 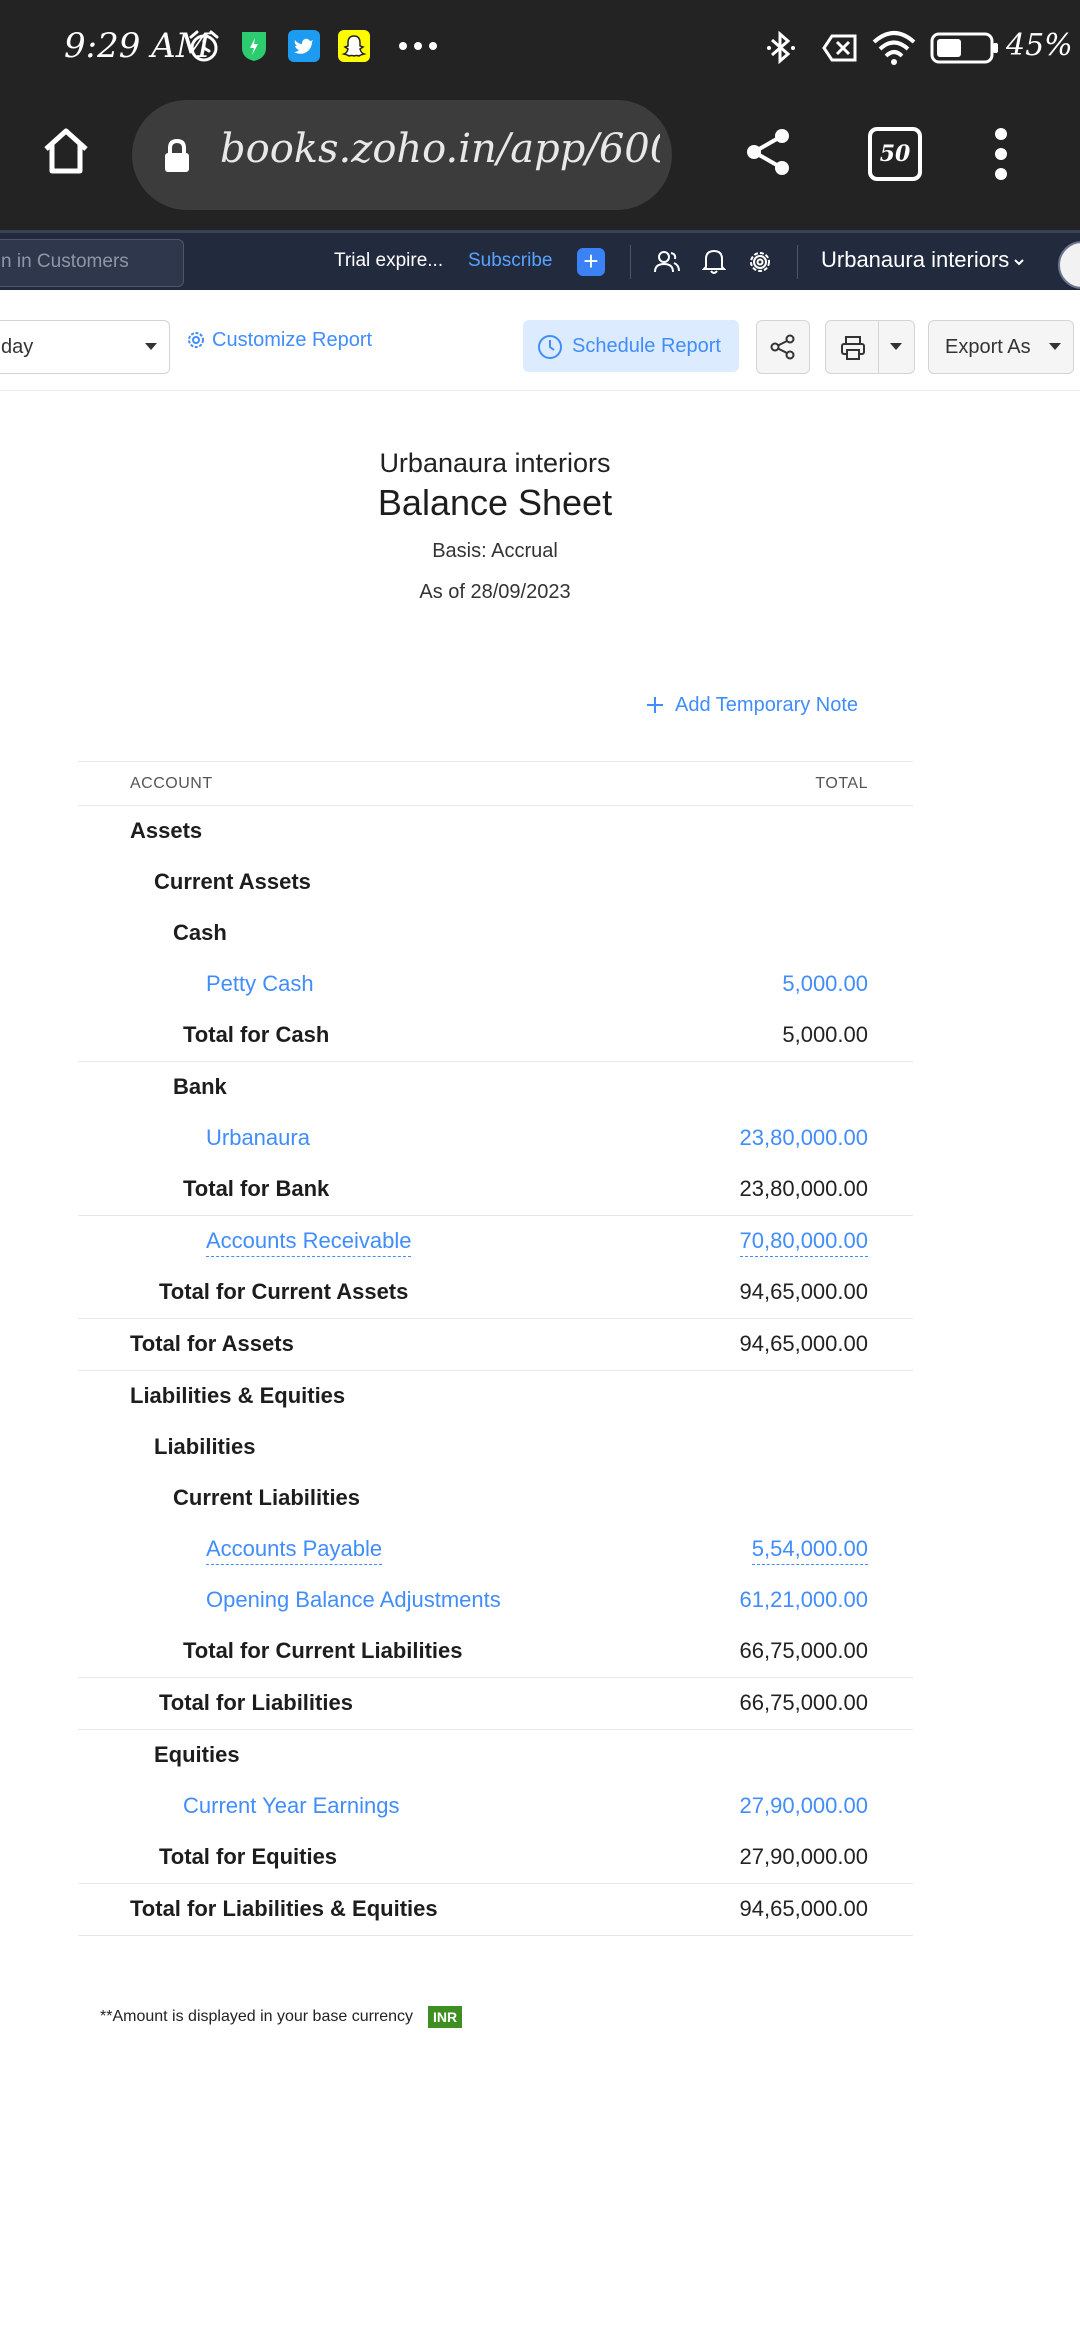 What do you see at coordinates (260, 984) in the screenshot?
I see `account-petty-cash-link: Petty Cash` at bounding box center [260, 984].